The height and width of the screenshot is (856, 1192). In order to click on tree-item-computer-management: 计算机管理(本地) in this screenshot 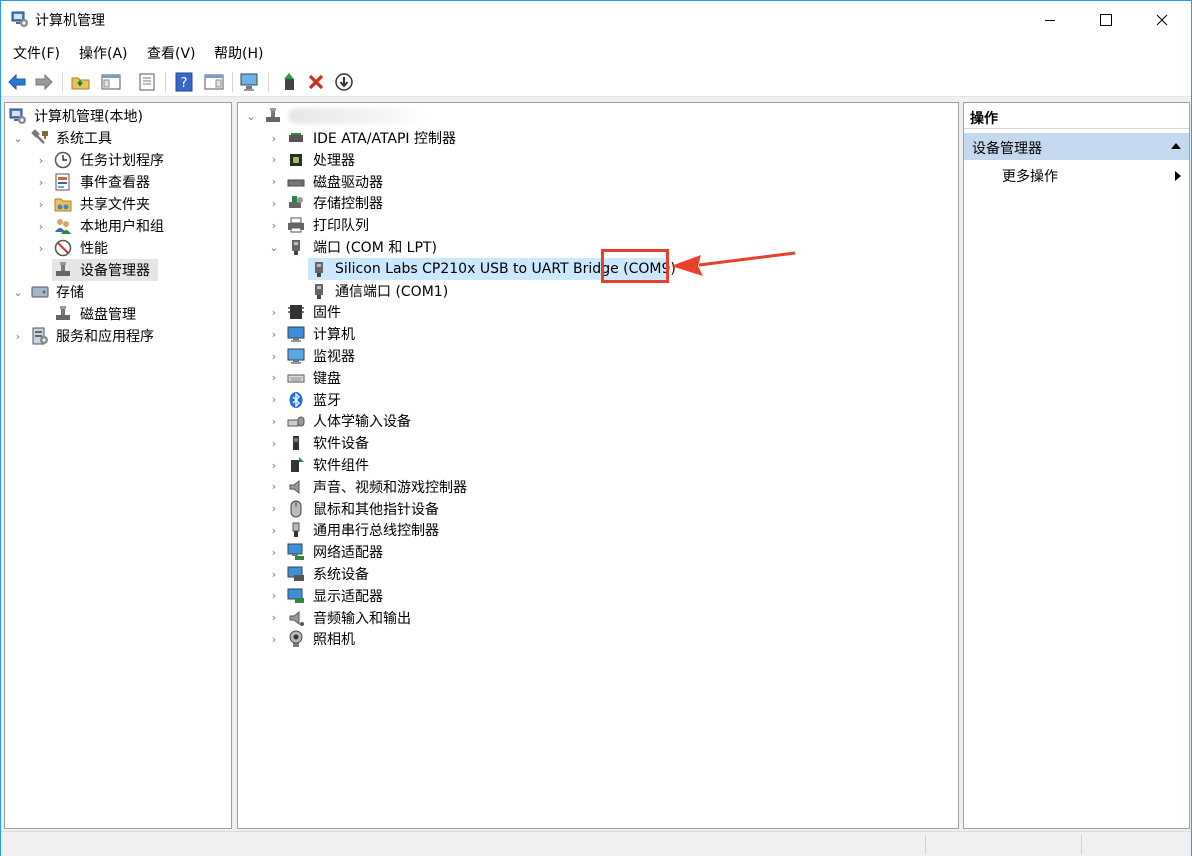, I will do `click(117, 116)`.